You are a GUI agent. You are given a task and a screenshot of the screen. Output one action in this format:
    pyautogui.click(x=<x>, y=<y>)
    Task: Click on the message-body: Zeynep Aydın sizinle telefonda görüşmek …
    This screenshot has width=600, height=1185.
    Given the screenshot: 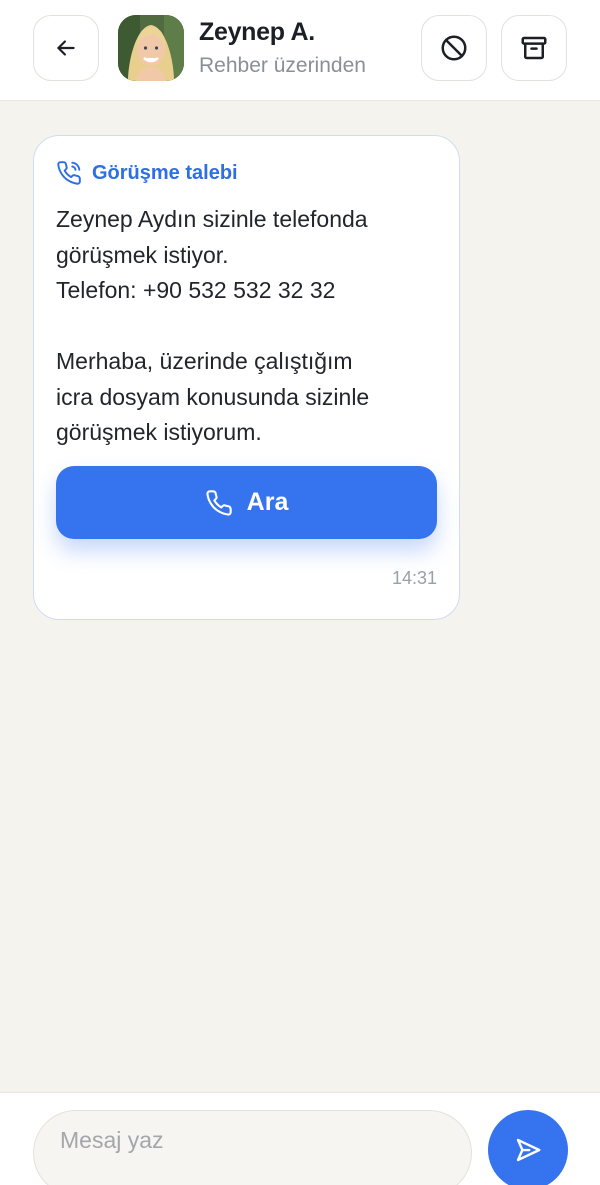 What is the action you would take?
    pyautogui.click(x=213, y=325)
    